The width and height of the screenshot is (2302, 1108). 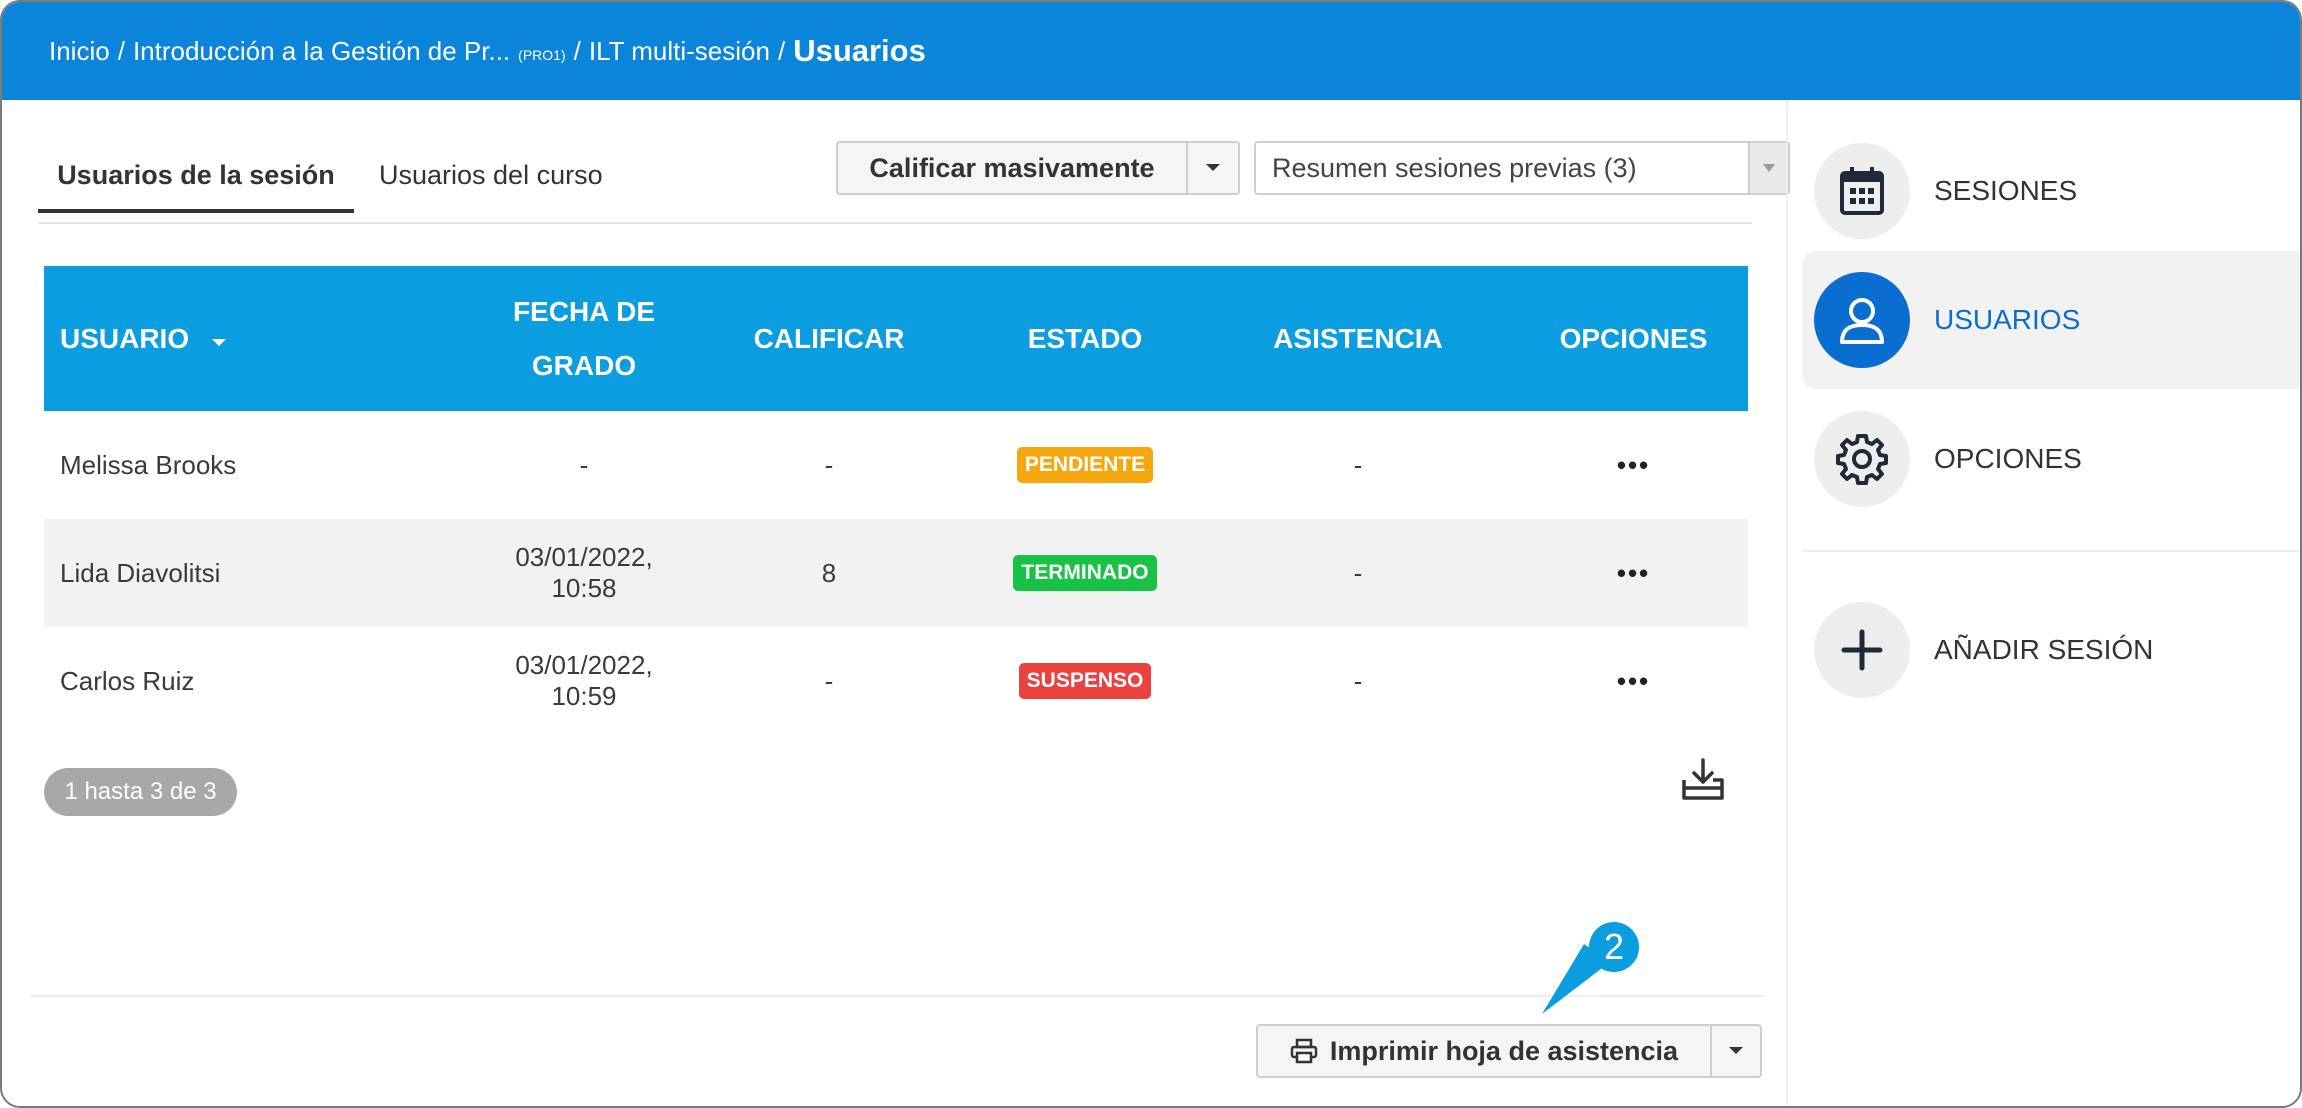 What do you see at coordinates (542, 55) in the screenshot?
I see `breadcrumb-course-code: (PRO1)` at bounding box center [542, 55].